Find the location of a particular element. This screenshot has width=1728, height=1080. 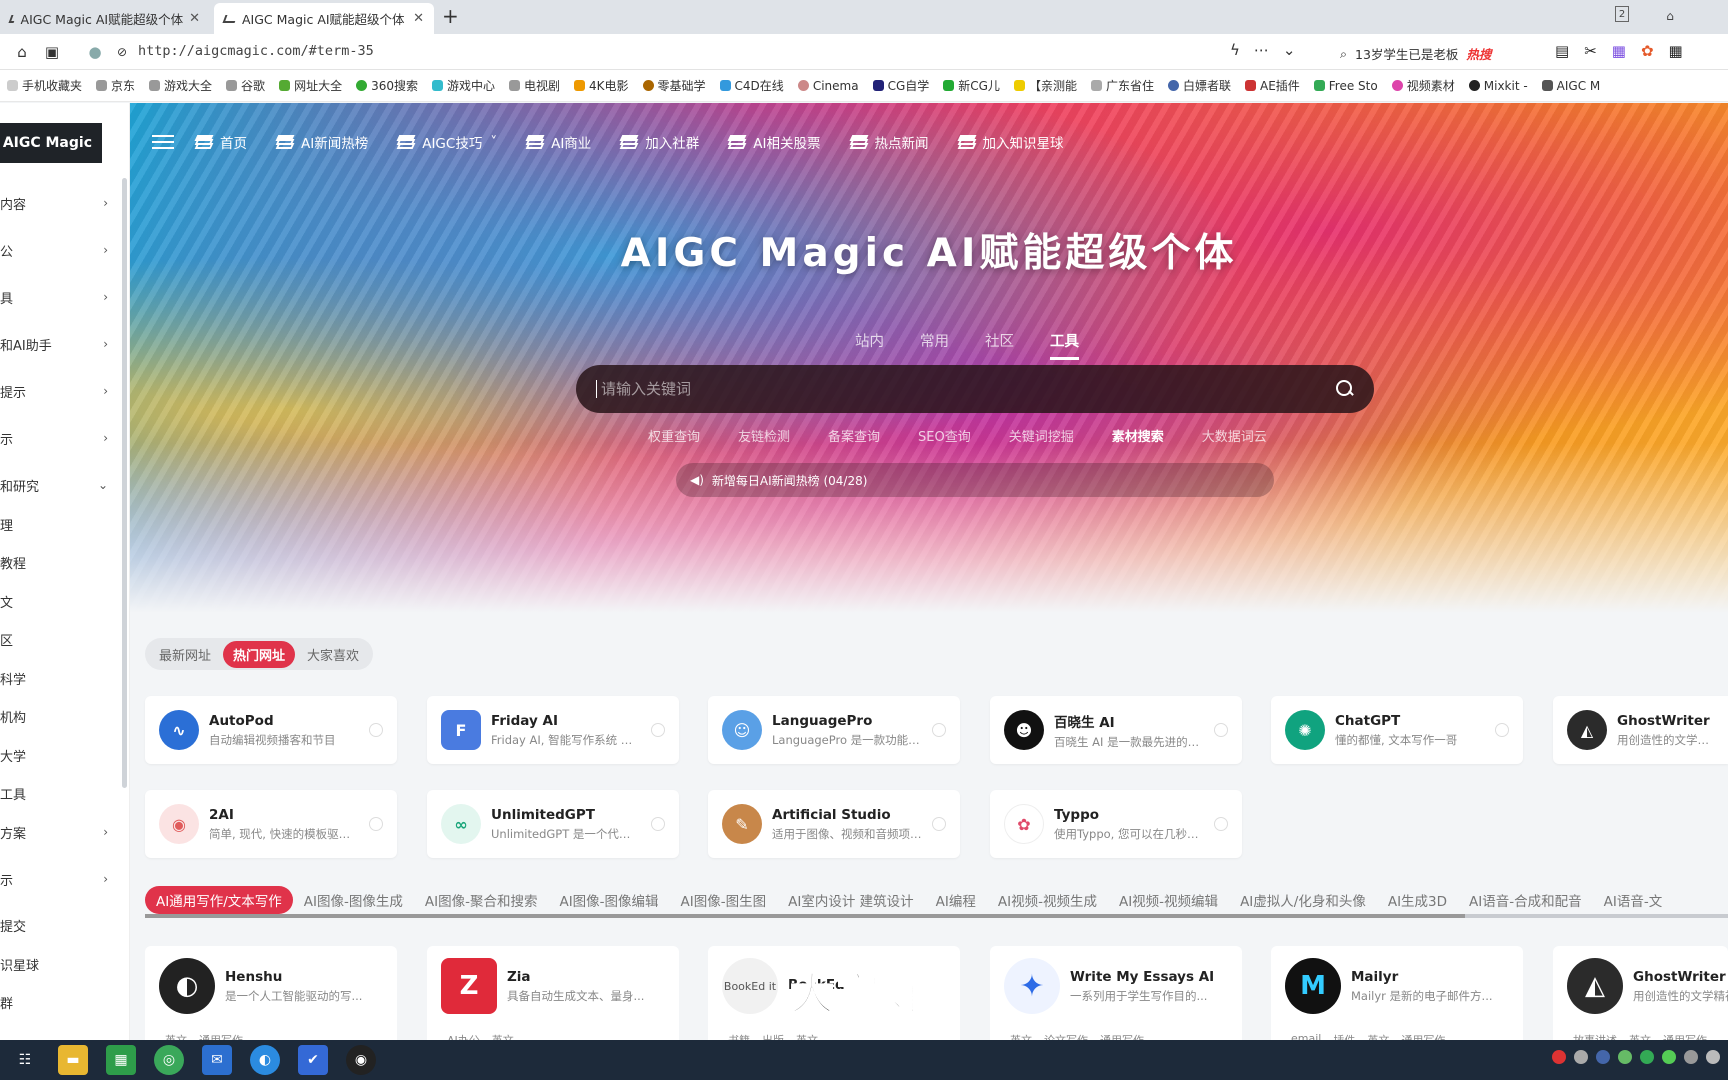

browser-tab: AIGC Magic AI赋能超级个体 ✕ is located at coordinates (105, 18).